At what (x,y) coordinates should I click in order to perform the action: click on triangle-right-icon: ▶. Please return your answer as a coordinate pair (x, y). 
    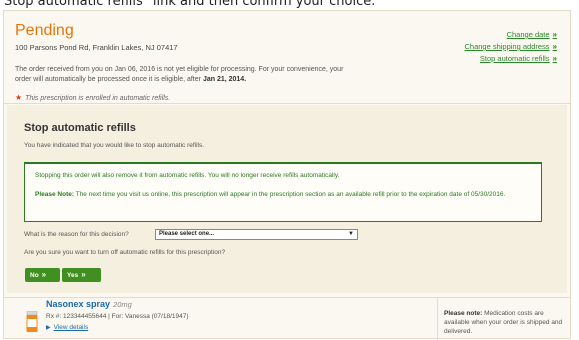
    Looking at the image, I should click on (48, 328).